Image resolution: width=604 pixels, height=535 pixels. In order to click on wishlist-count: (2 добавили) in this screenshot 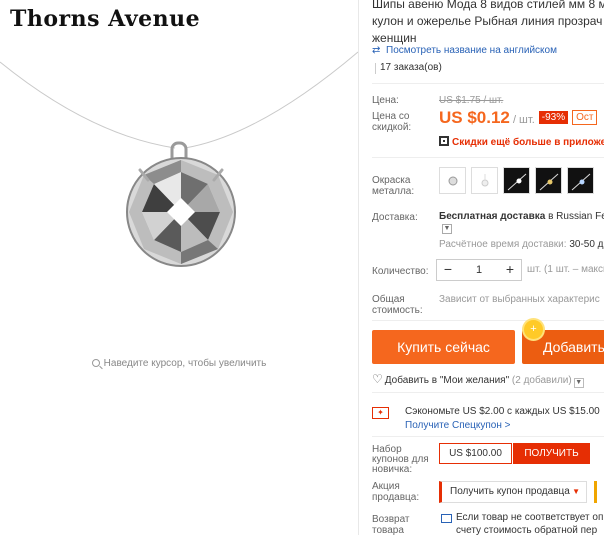, I will do `click(540, 380)`.